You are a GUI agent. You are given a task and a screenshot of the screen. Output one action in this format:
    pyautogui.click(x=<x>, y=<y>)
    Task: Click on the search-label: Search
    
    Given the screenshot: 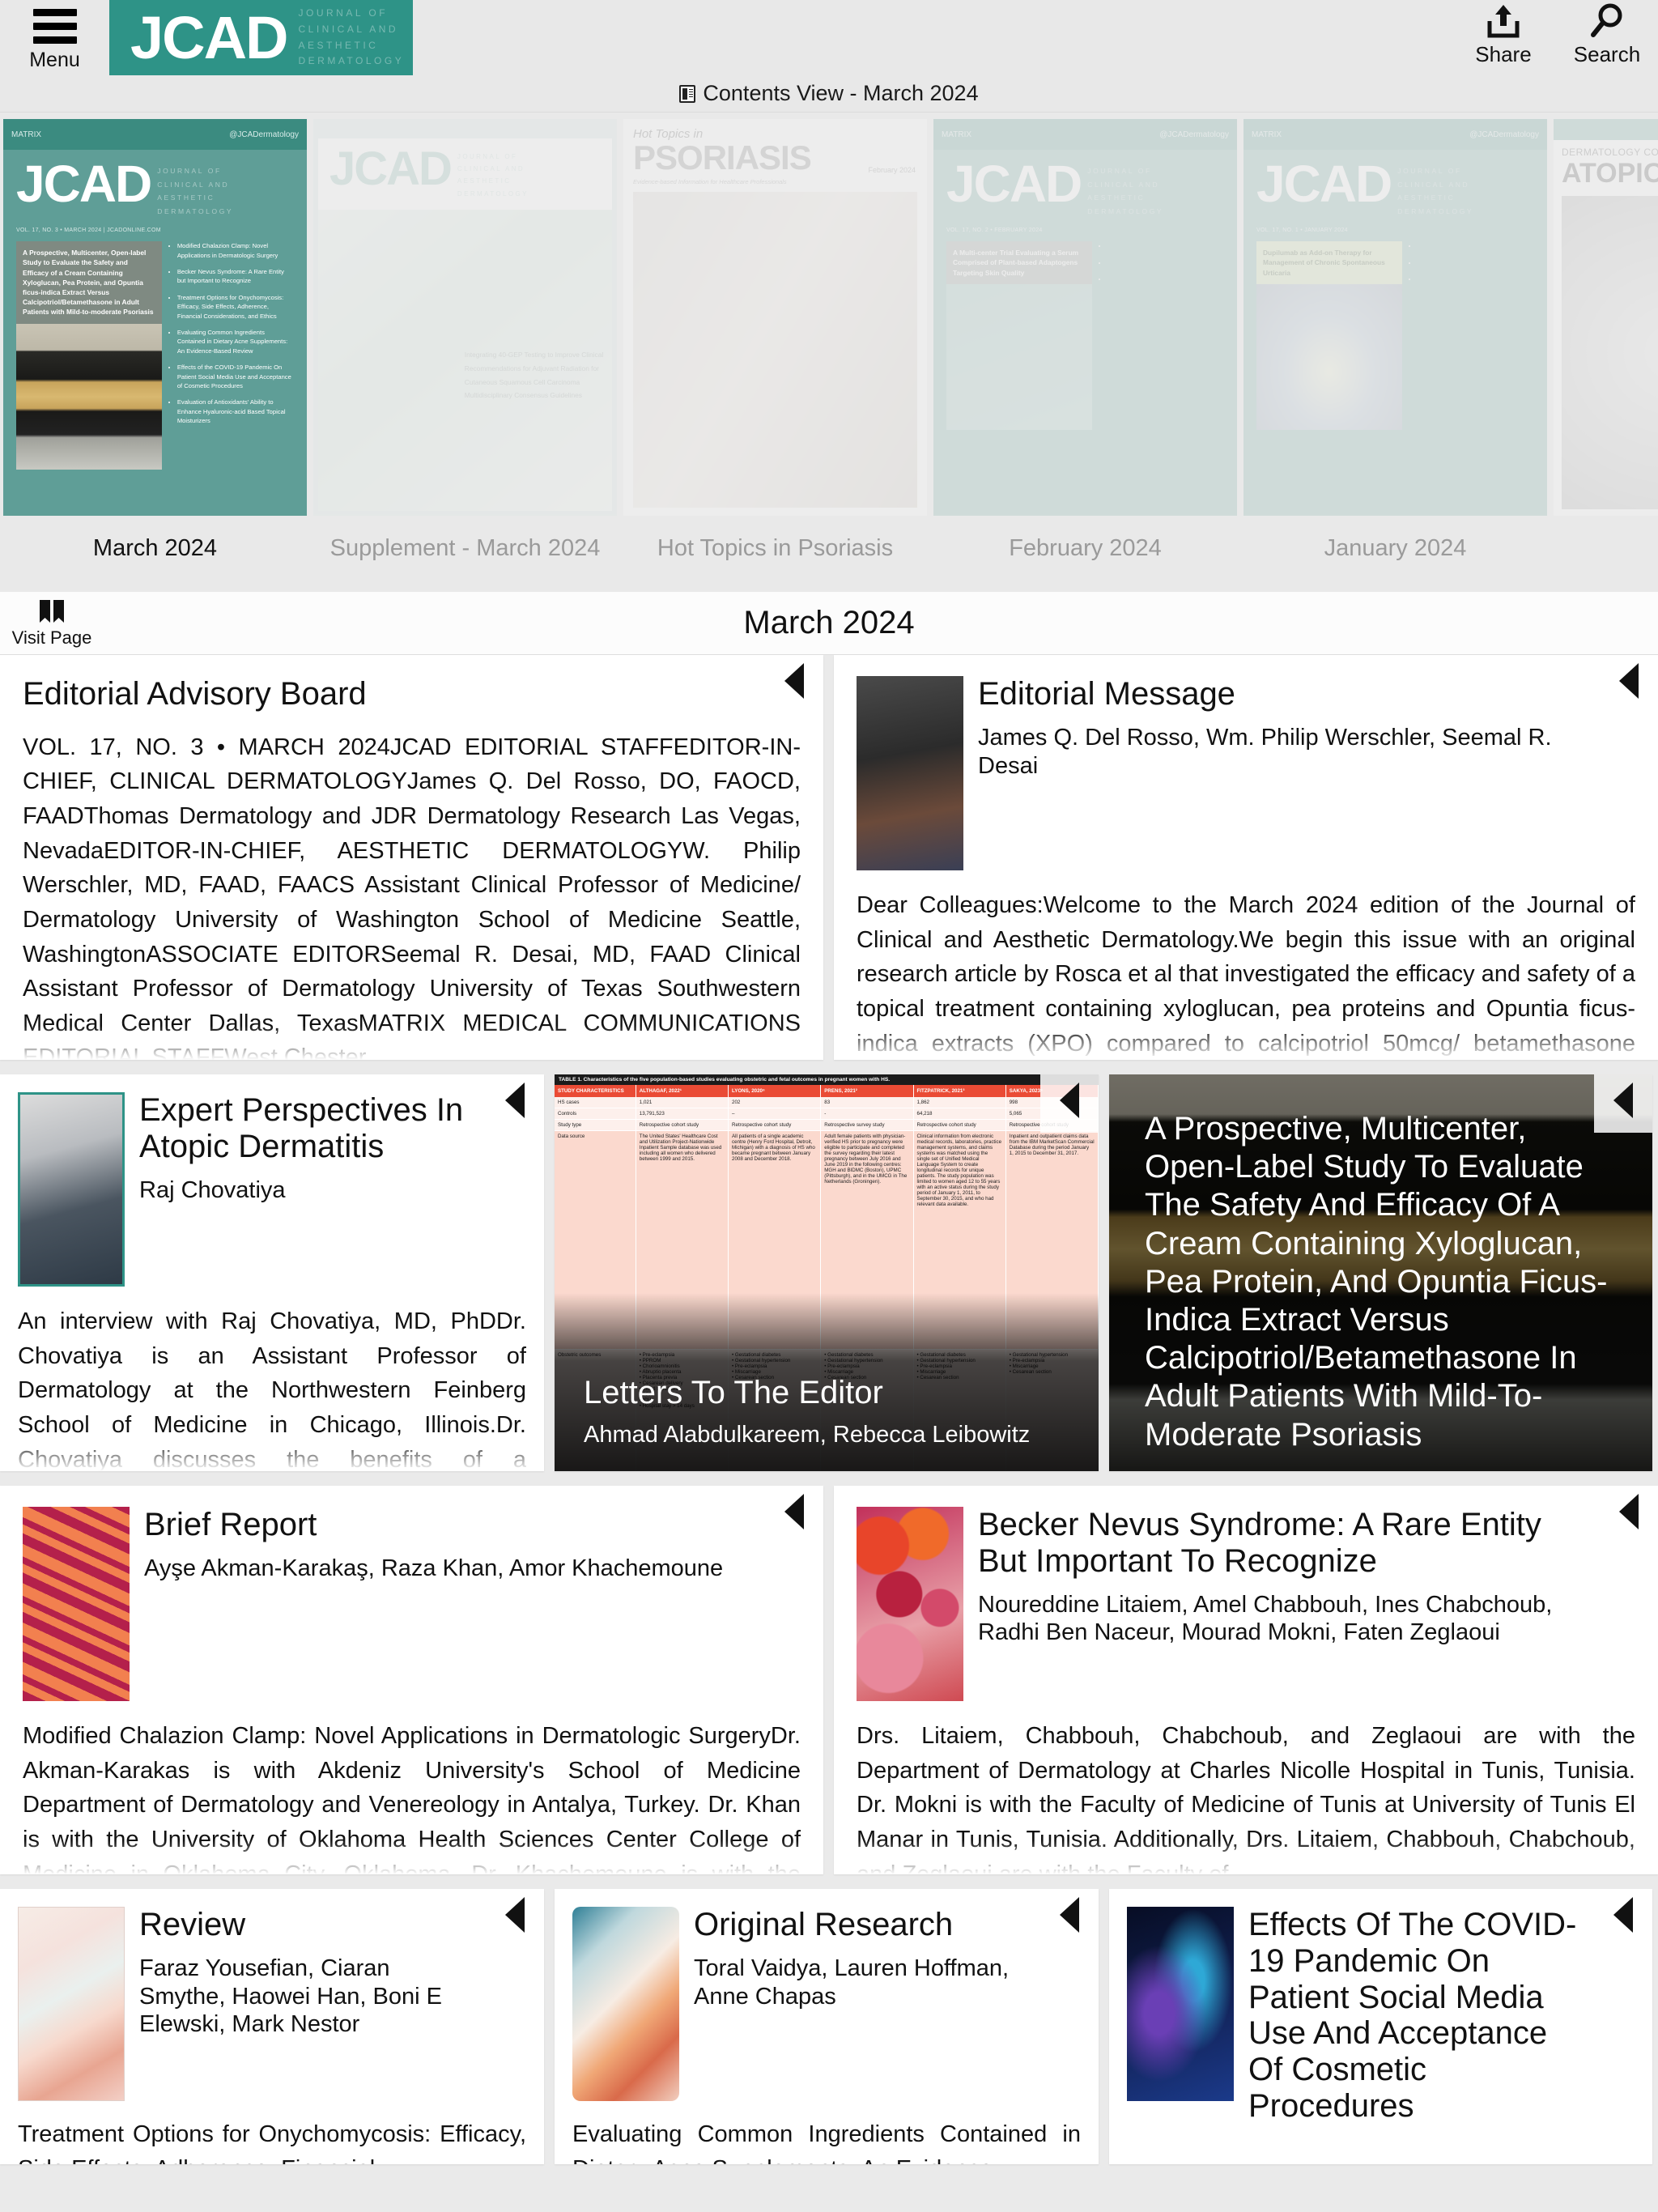 What is the action you would take?
    pyautogui.click(x=1607, y=54)
    